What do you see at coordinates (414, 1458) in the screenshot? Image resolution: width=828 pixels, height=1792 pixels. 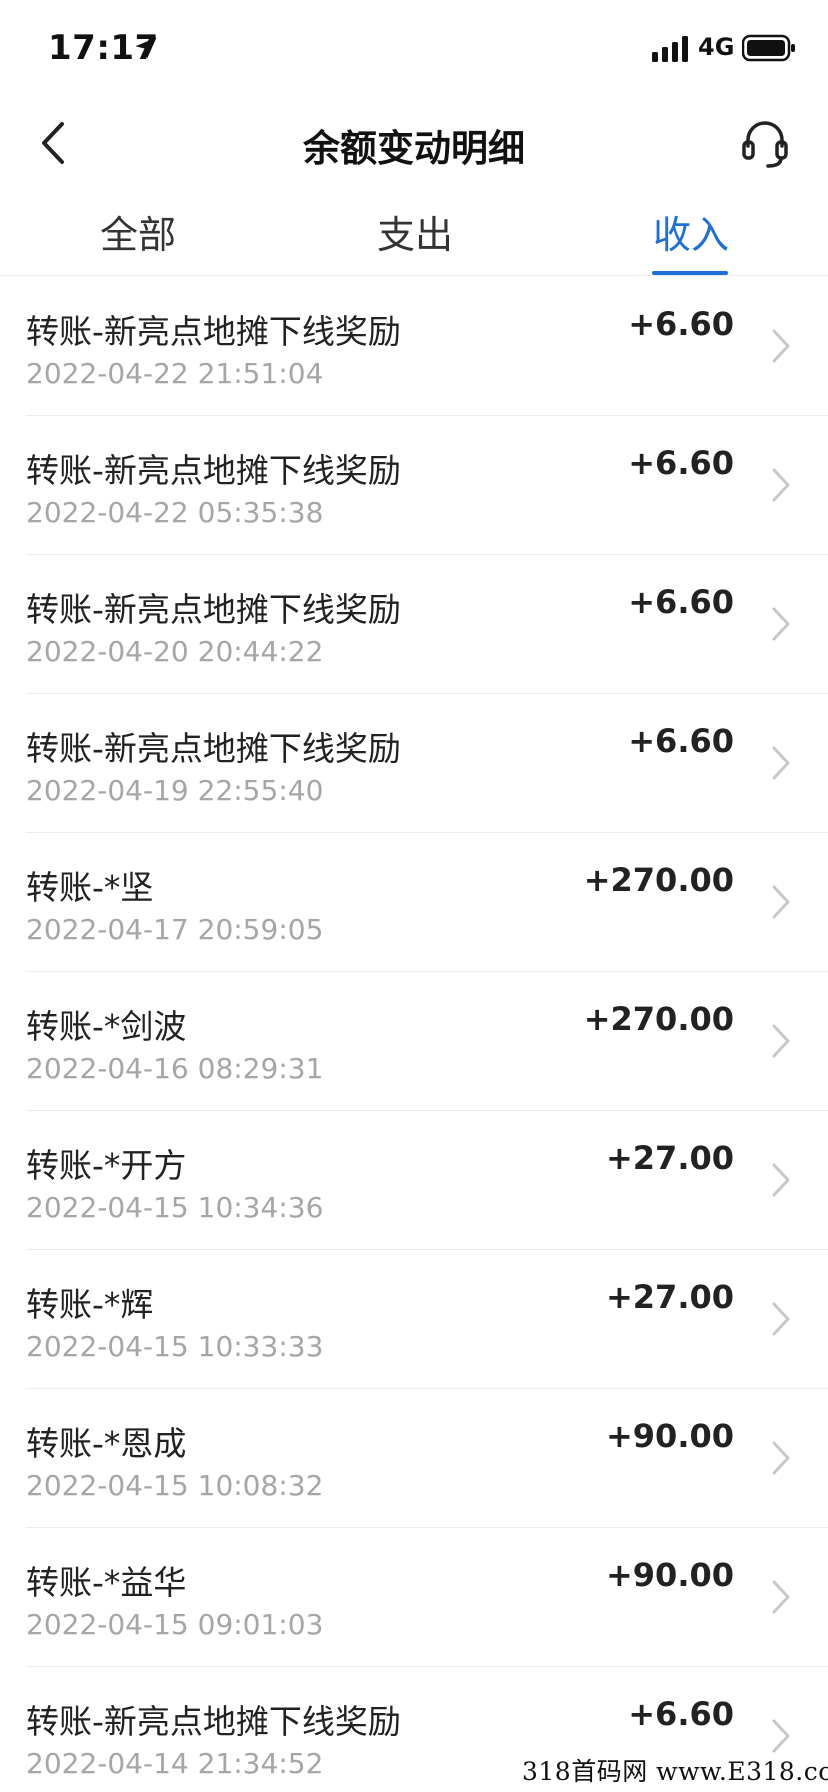 I see `transaction-row: 转账-*恩成 2022-04-15 10:08:32 +90.00` at bounding box center [414, 1458].